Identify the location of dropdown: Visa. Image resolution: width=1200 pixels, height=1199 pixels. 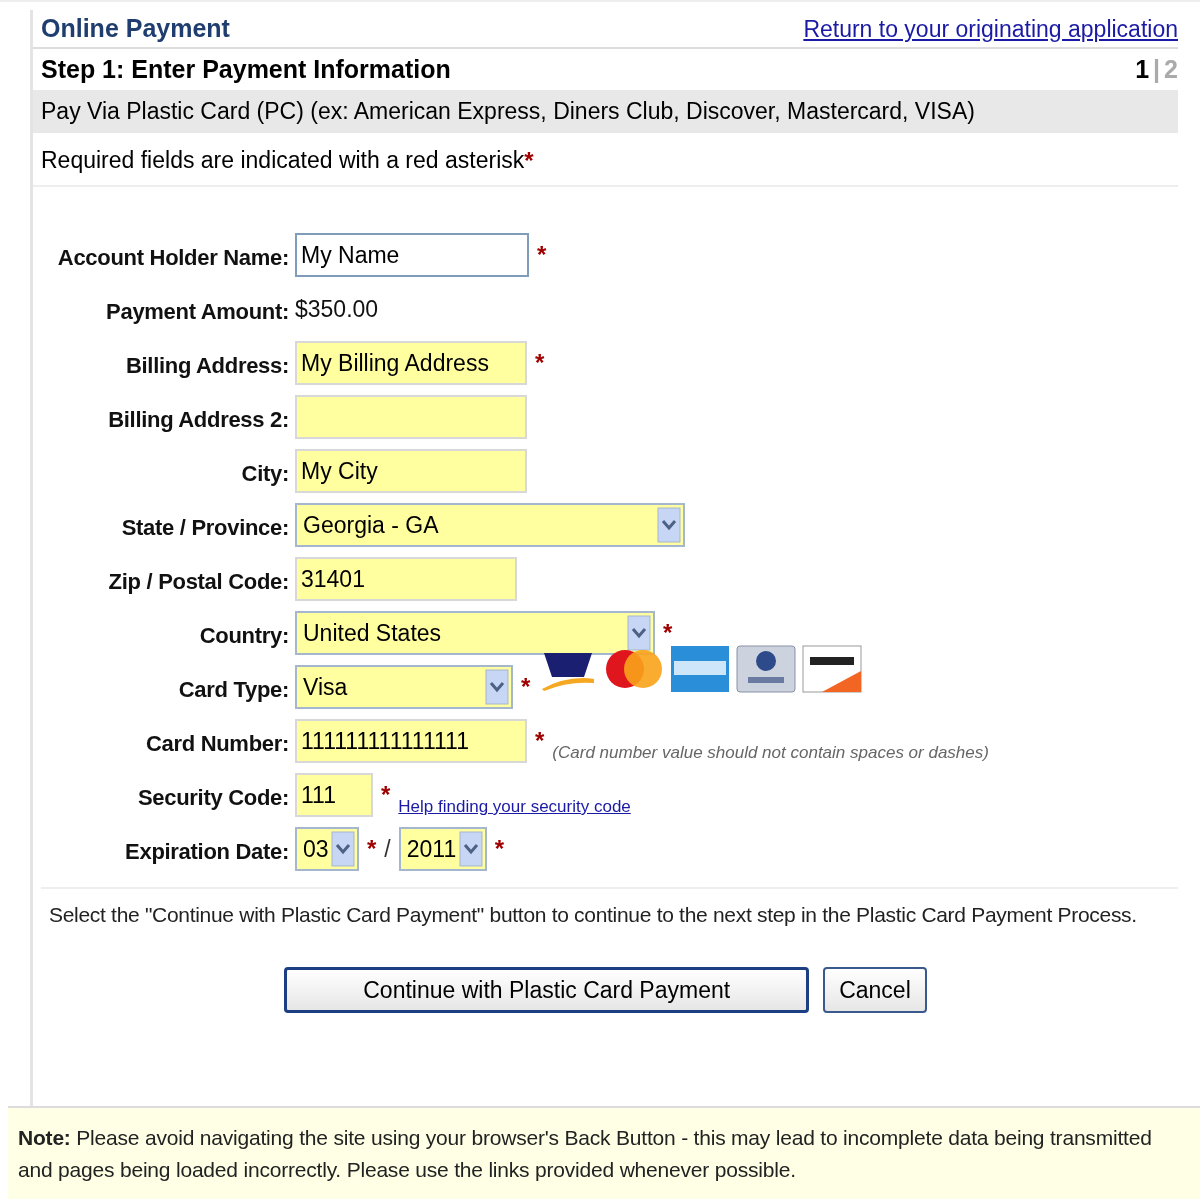
(404, 687).